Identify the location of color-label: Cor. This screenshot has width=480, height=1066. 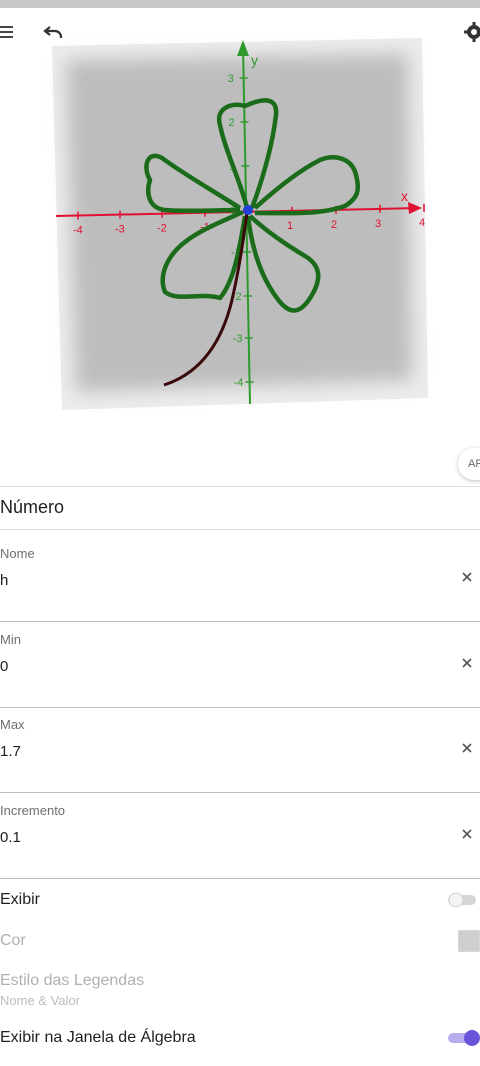
(13, 940).